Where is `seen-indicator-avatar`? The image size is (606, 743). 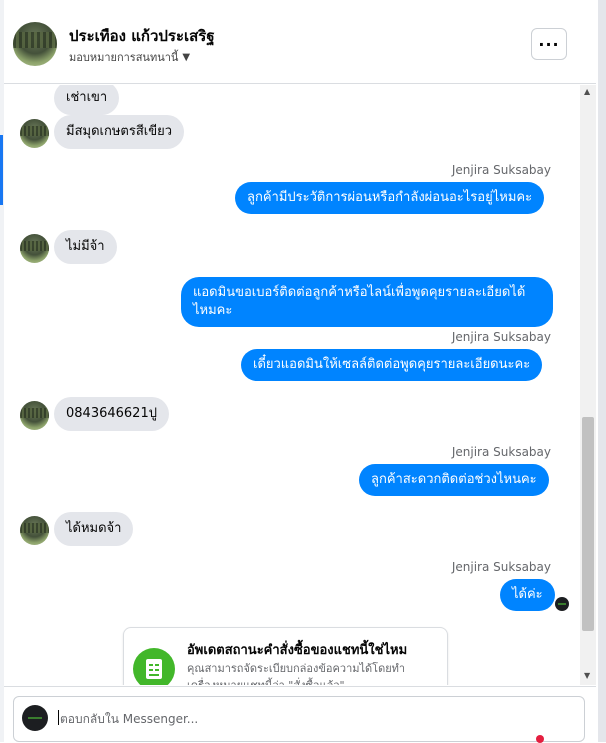
seen-indicator-avatar is located at coordinates (562, 604).